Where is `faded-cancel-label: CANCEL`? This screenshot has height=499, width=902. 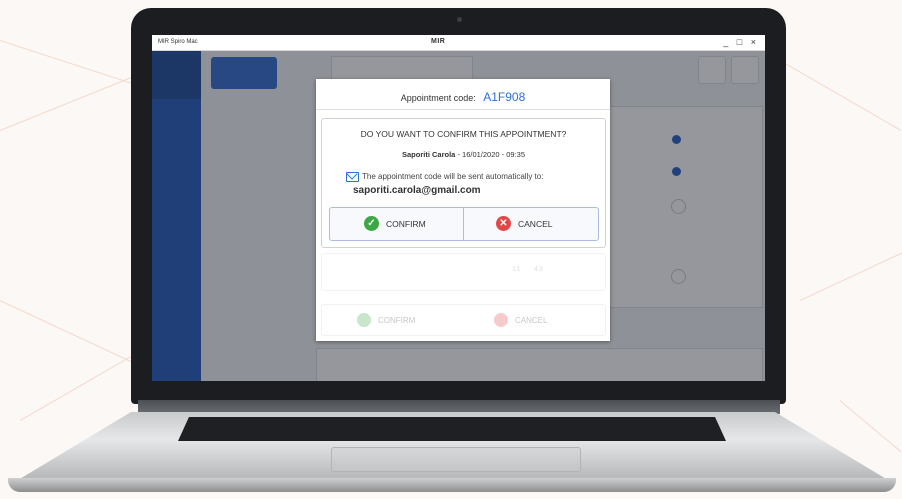
faded-cancel-label: CANCEL is located at coordinates (531, 320).